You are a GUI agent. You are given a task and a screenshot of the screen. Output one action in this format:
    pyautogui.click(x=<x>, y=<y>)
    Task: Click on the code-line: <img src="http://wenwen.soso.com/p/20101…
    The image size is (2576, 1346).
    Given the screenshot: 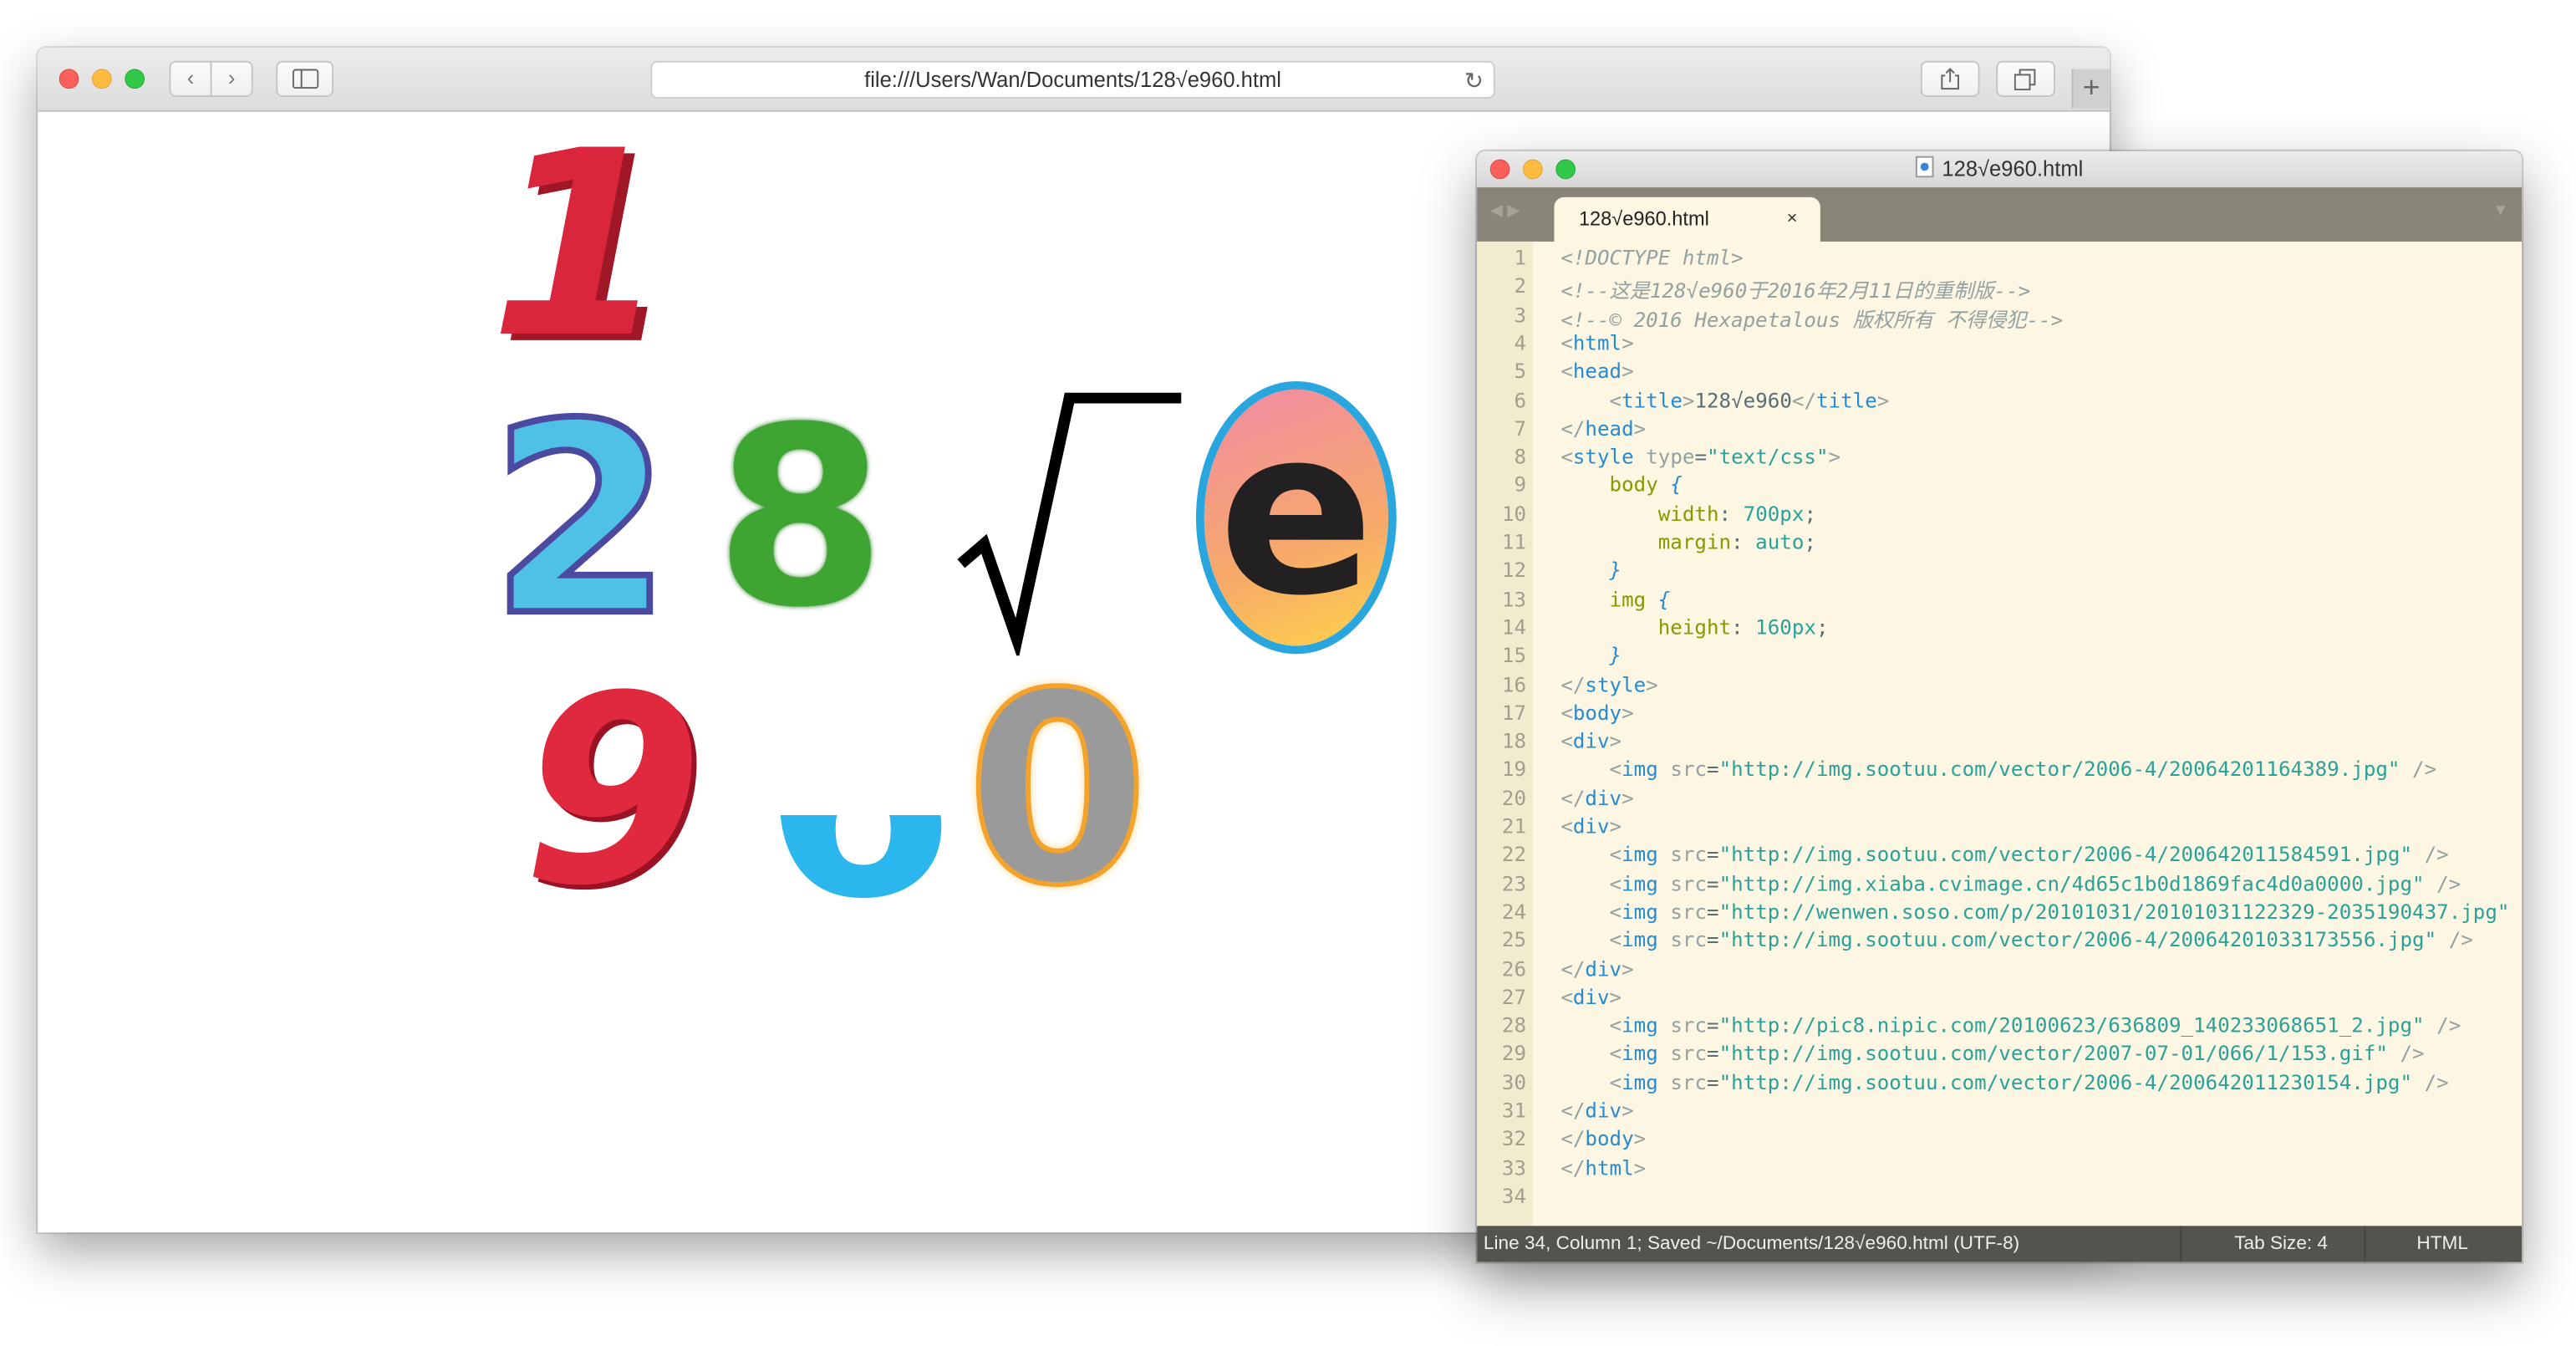 What is the action you would take?
    pyautogui.click(x=2066, y=912)
    